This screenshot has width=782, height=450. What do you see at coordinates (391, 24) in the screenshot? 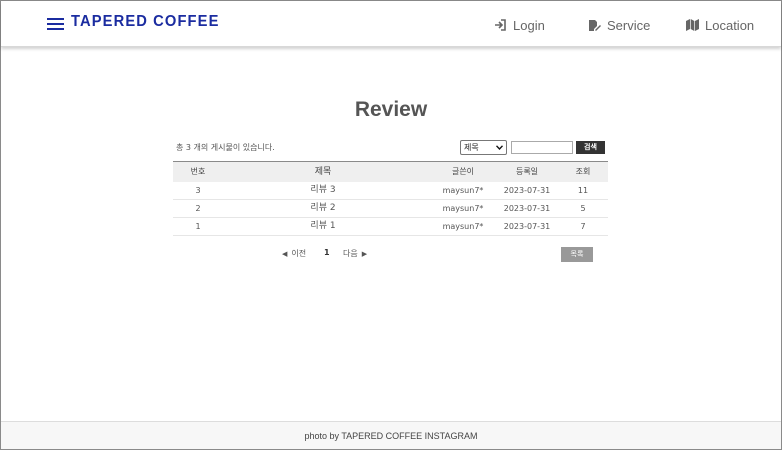
I see `site-header: TAPERED COFFEE Login Service Location` at bounding box center [391, 24].